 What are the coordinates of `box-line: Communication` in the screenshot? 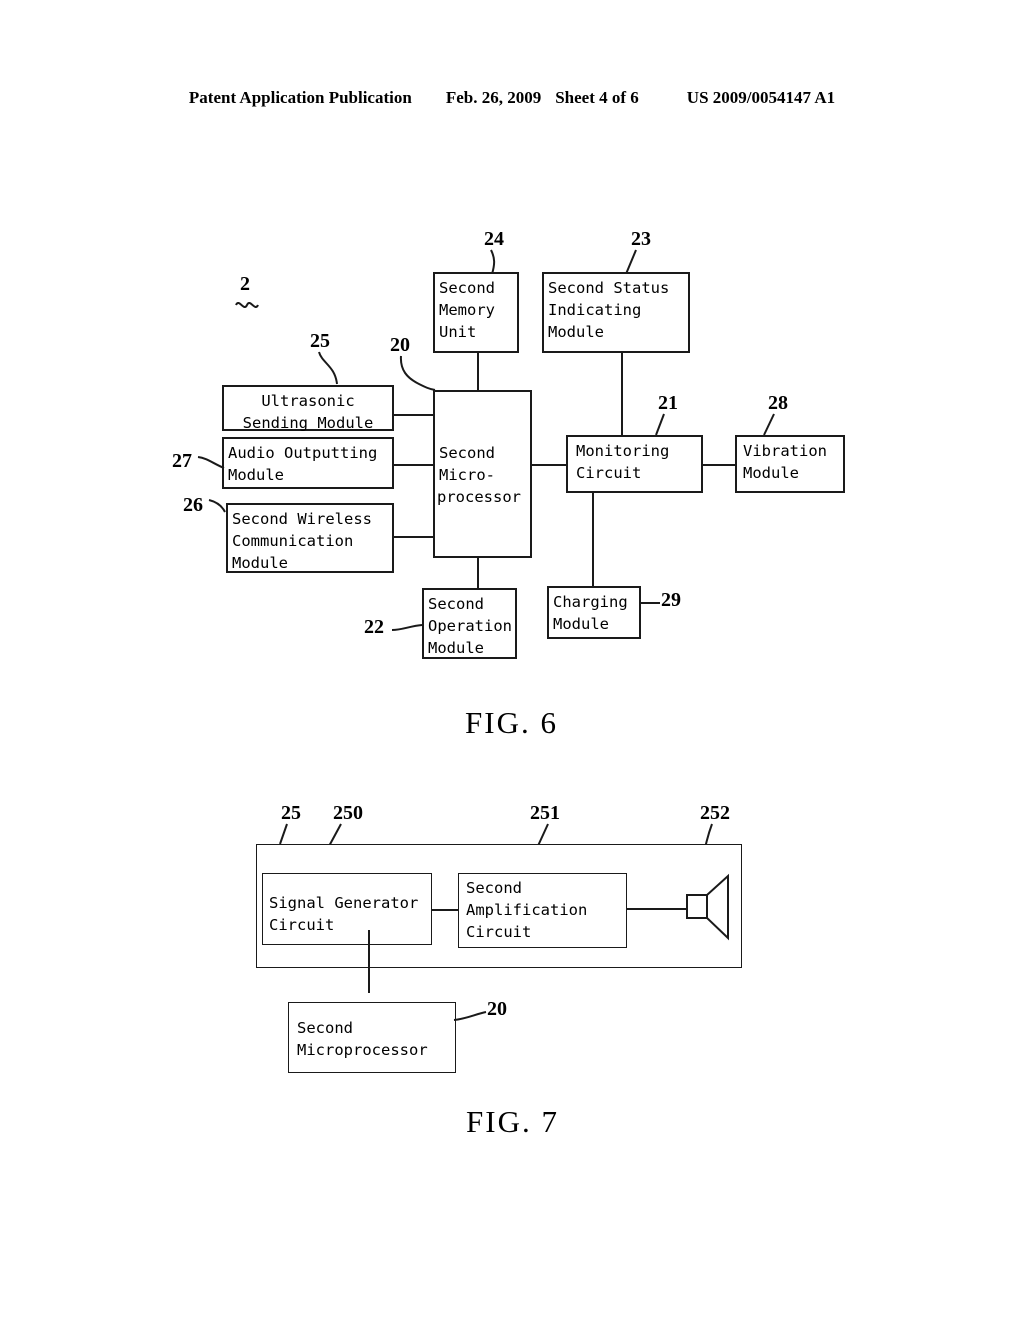 It's located at (293, 541).